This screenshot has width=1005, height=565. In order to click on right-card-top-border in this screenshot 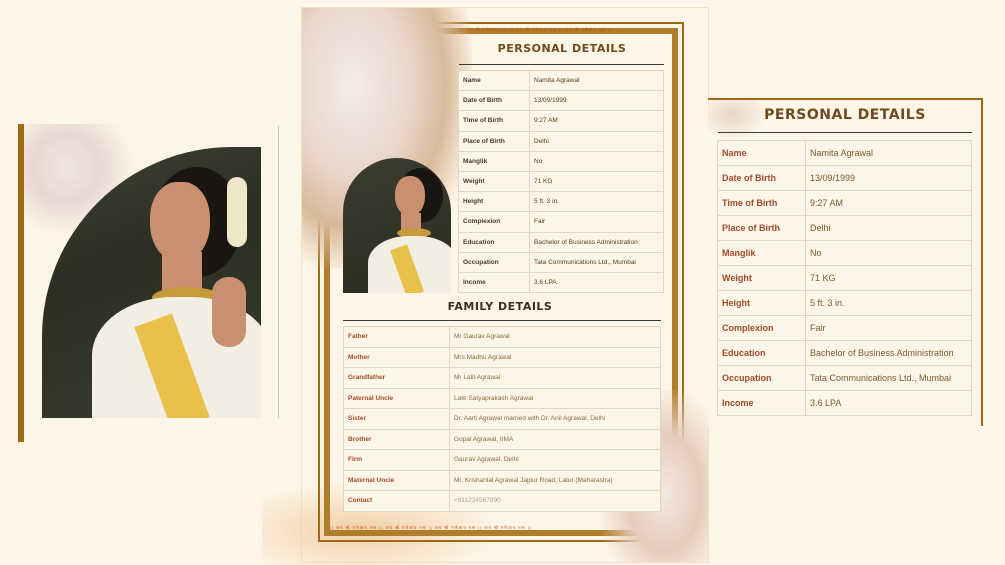, I will do `click(845, 99)`.